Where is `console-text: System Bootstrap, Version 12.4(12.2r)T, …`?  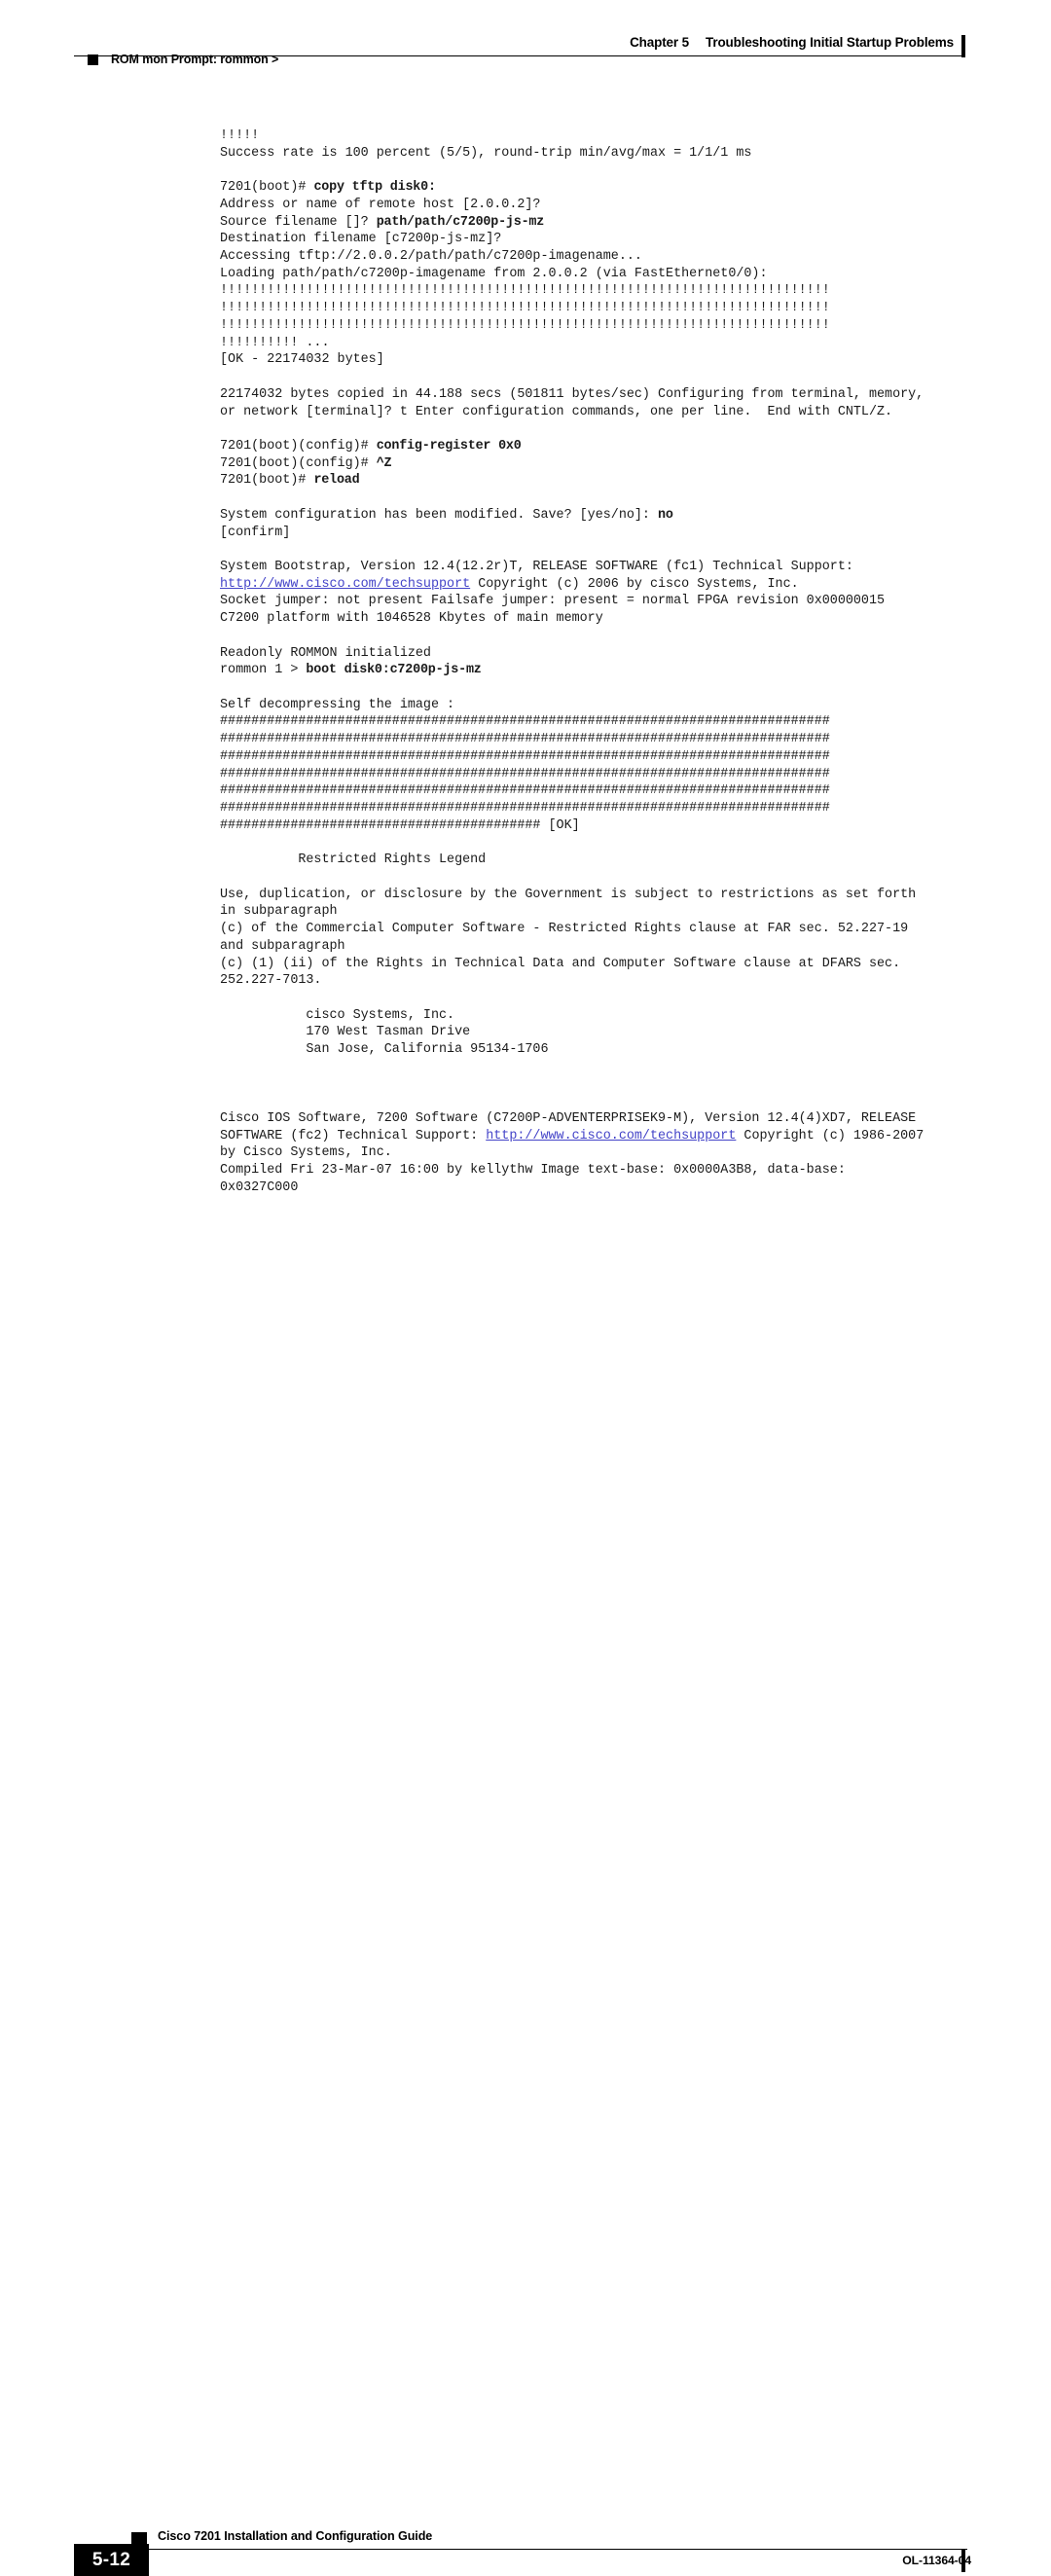
console-text: System Bootstrap, Version 12.4(12.2r)T, … is located at coordinates (536, 566).